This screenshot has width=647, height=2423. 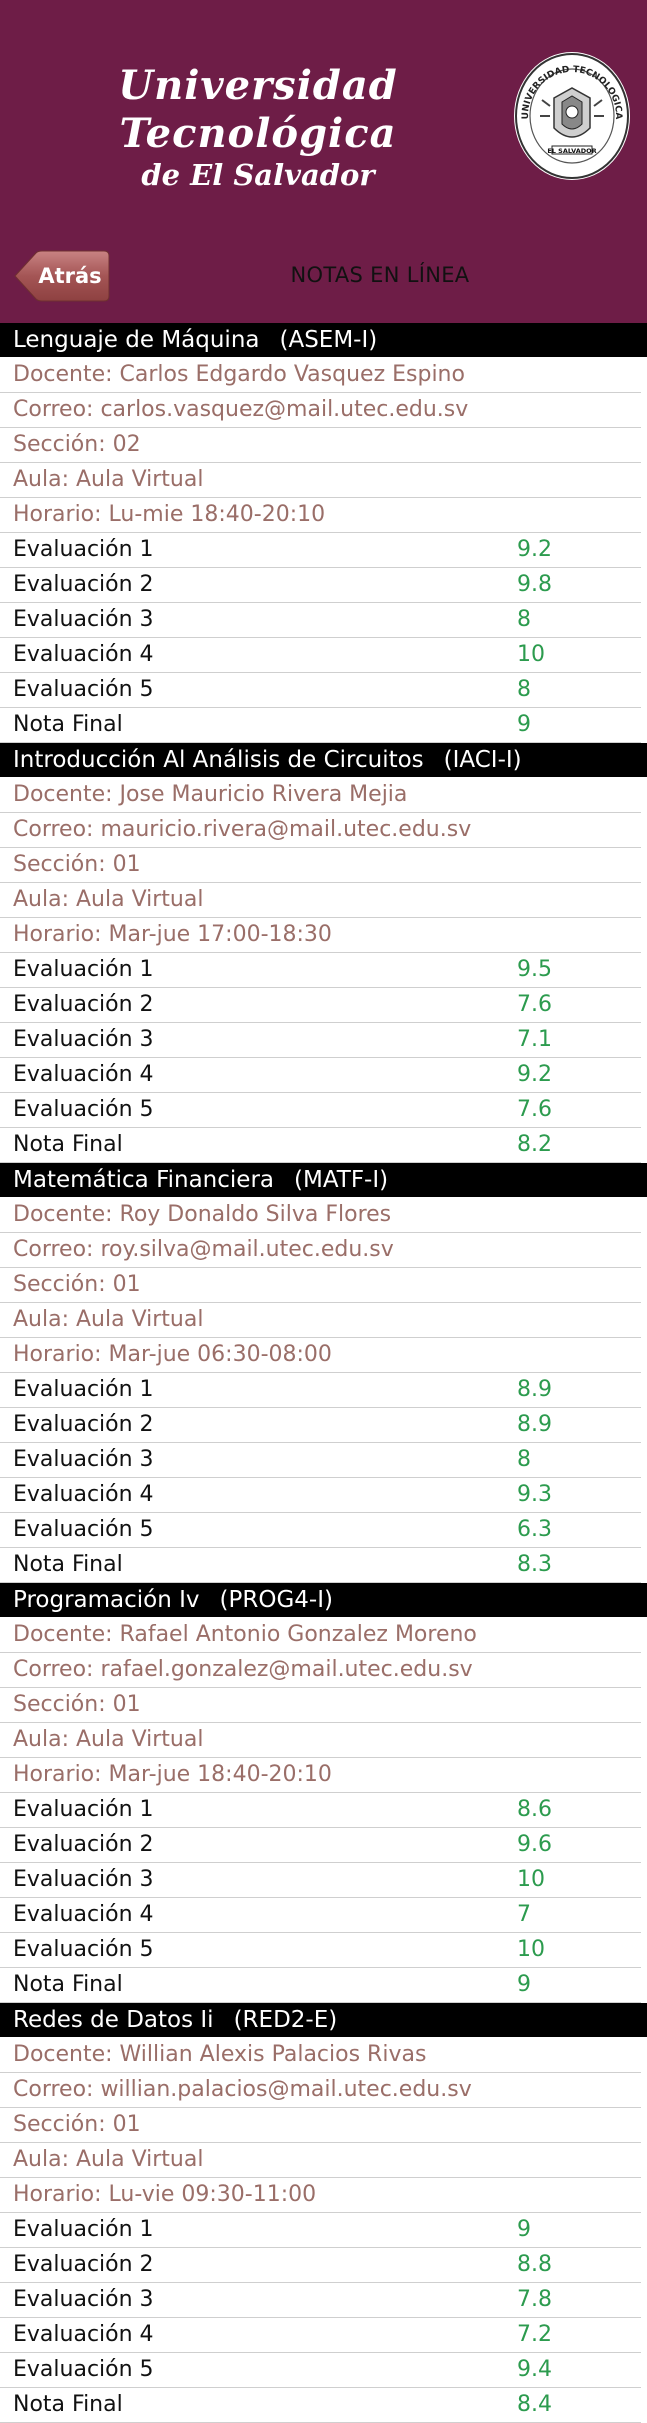 I want to click on course-correo: Correo: mauricio.rivera@mail.utec.edu.sv, so click(x=320, y=830).